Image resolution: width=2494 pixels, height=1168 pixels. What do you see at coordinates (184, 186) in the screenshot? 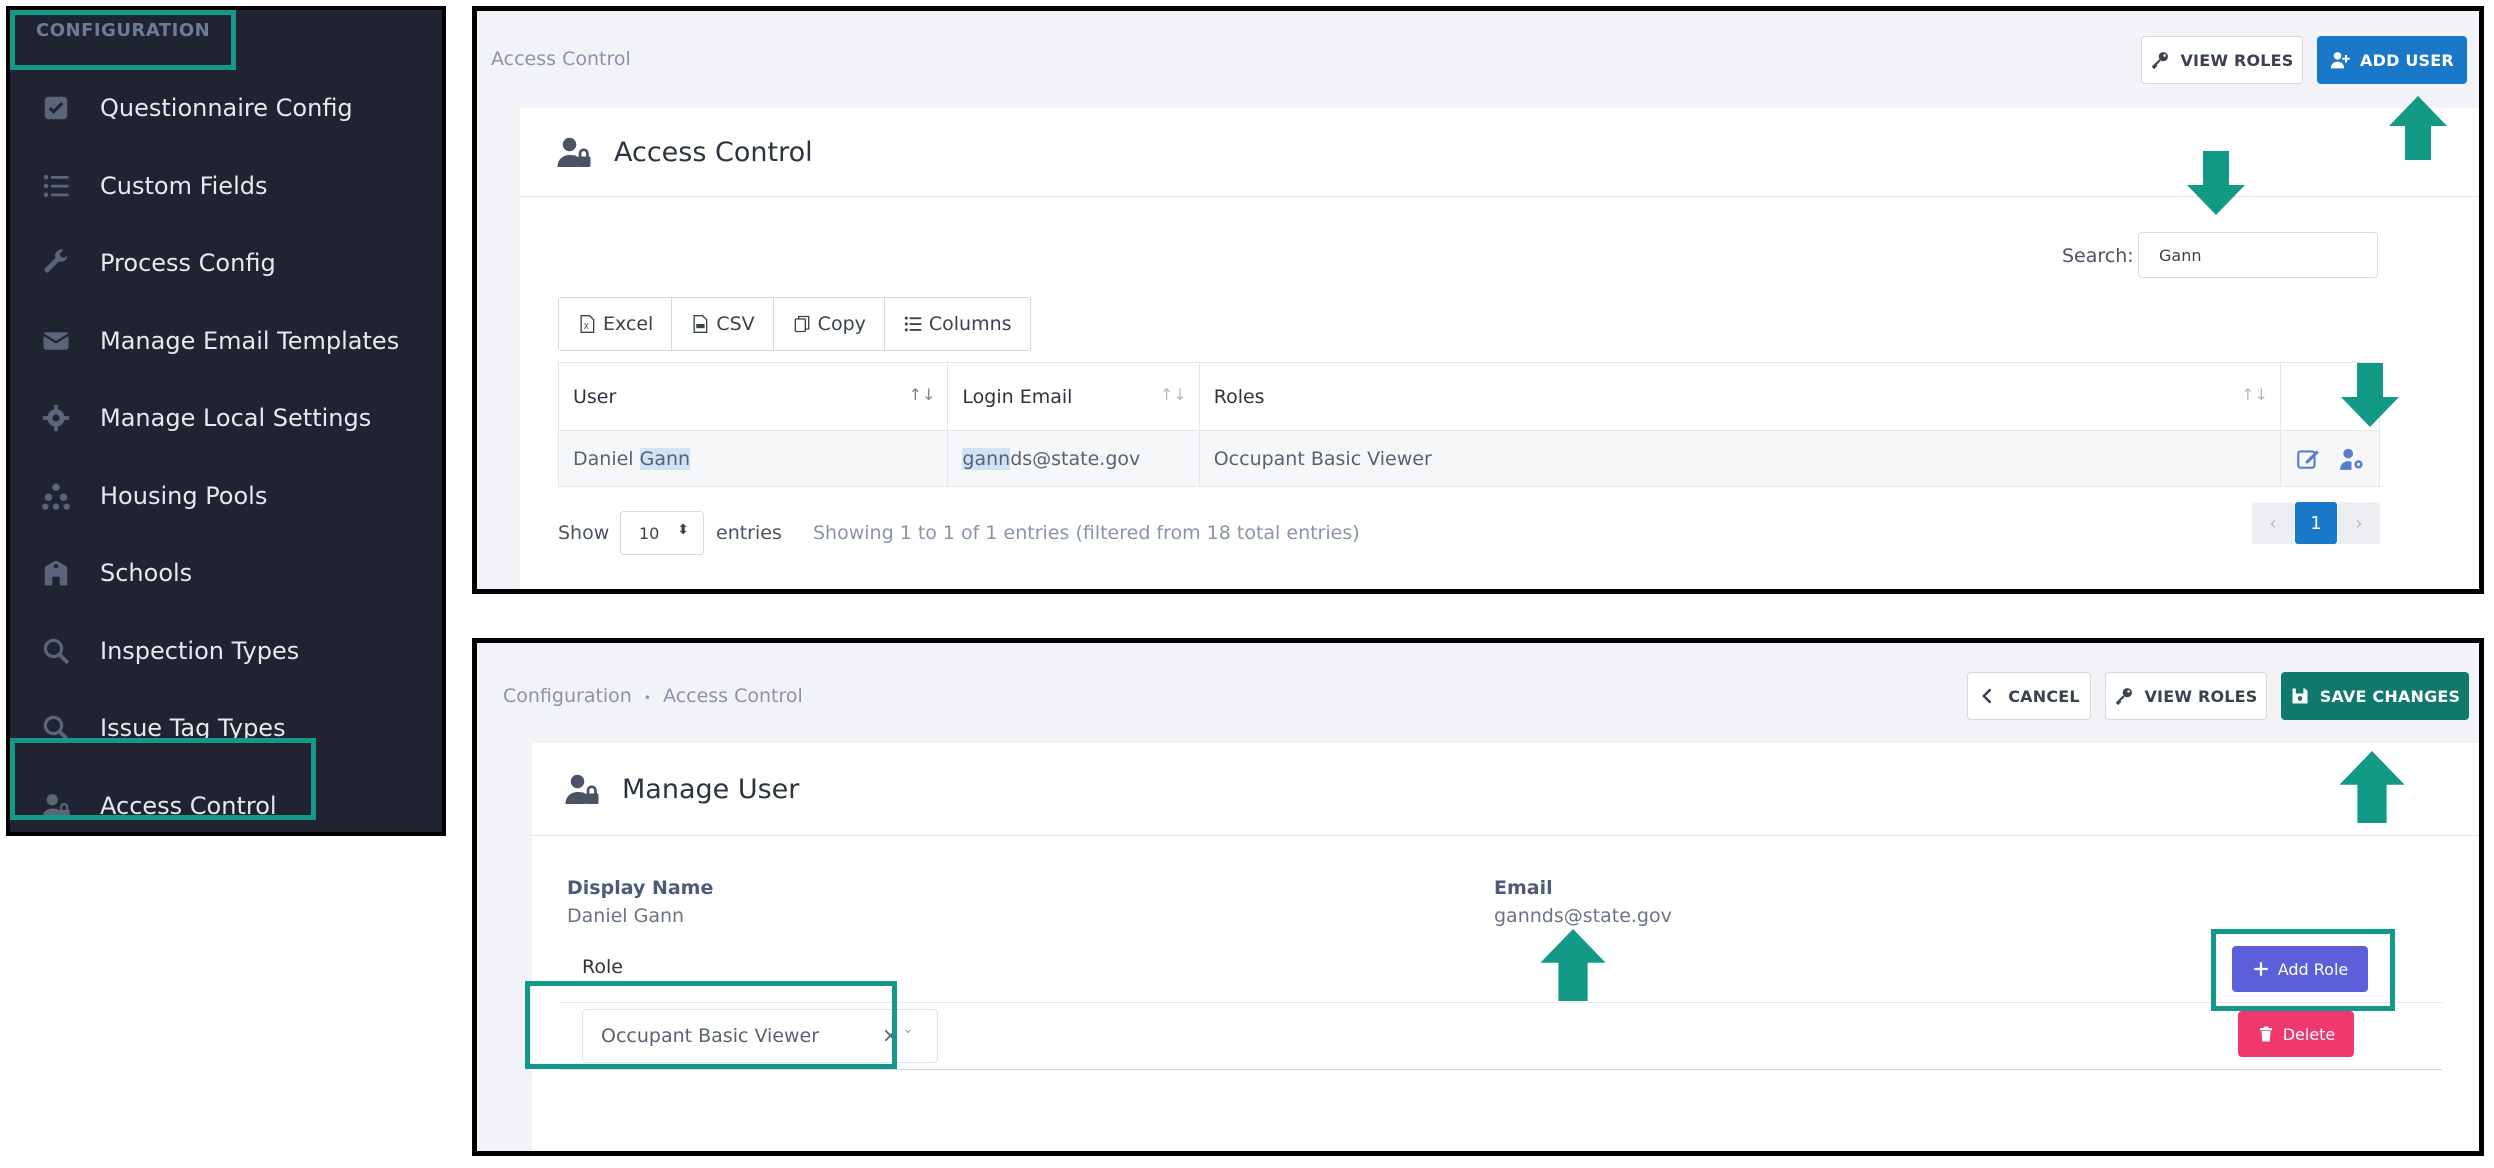
I see `sidebar-item-label: Custom Fields` at bounding box center [184, 186].